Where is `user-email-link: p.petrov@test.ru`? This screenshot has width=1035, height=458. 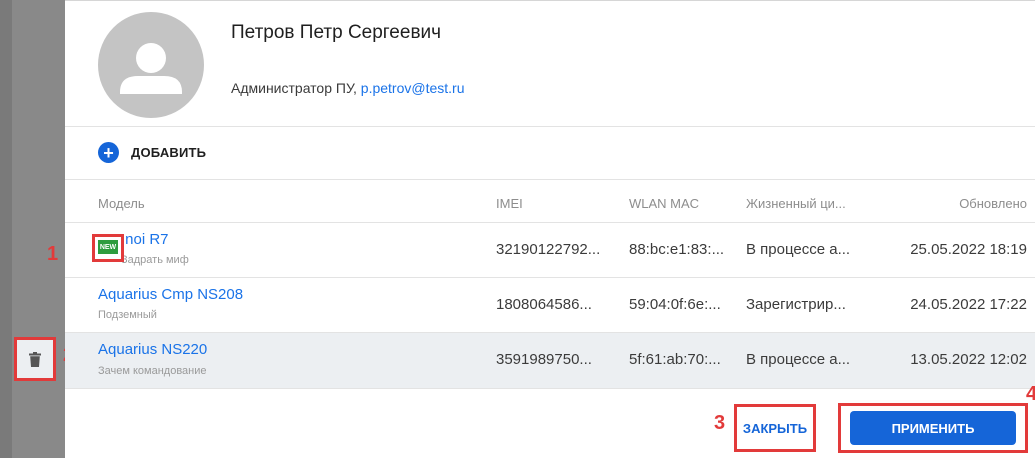
user-email-link: p.petrov@test.ru is located at coordinates (413, 88).